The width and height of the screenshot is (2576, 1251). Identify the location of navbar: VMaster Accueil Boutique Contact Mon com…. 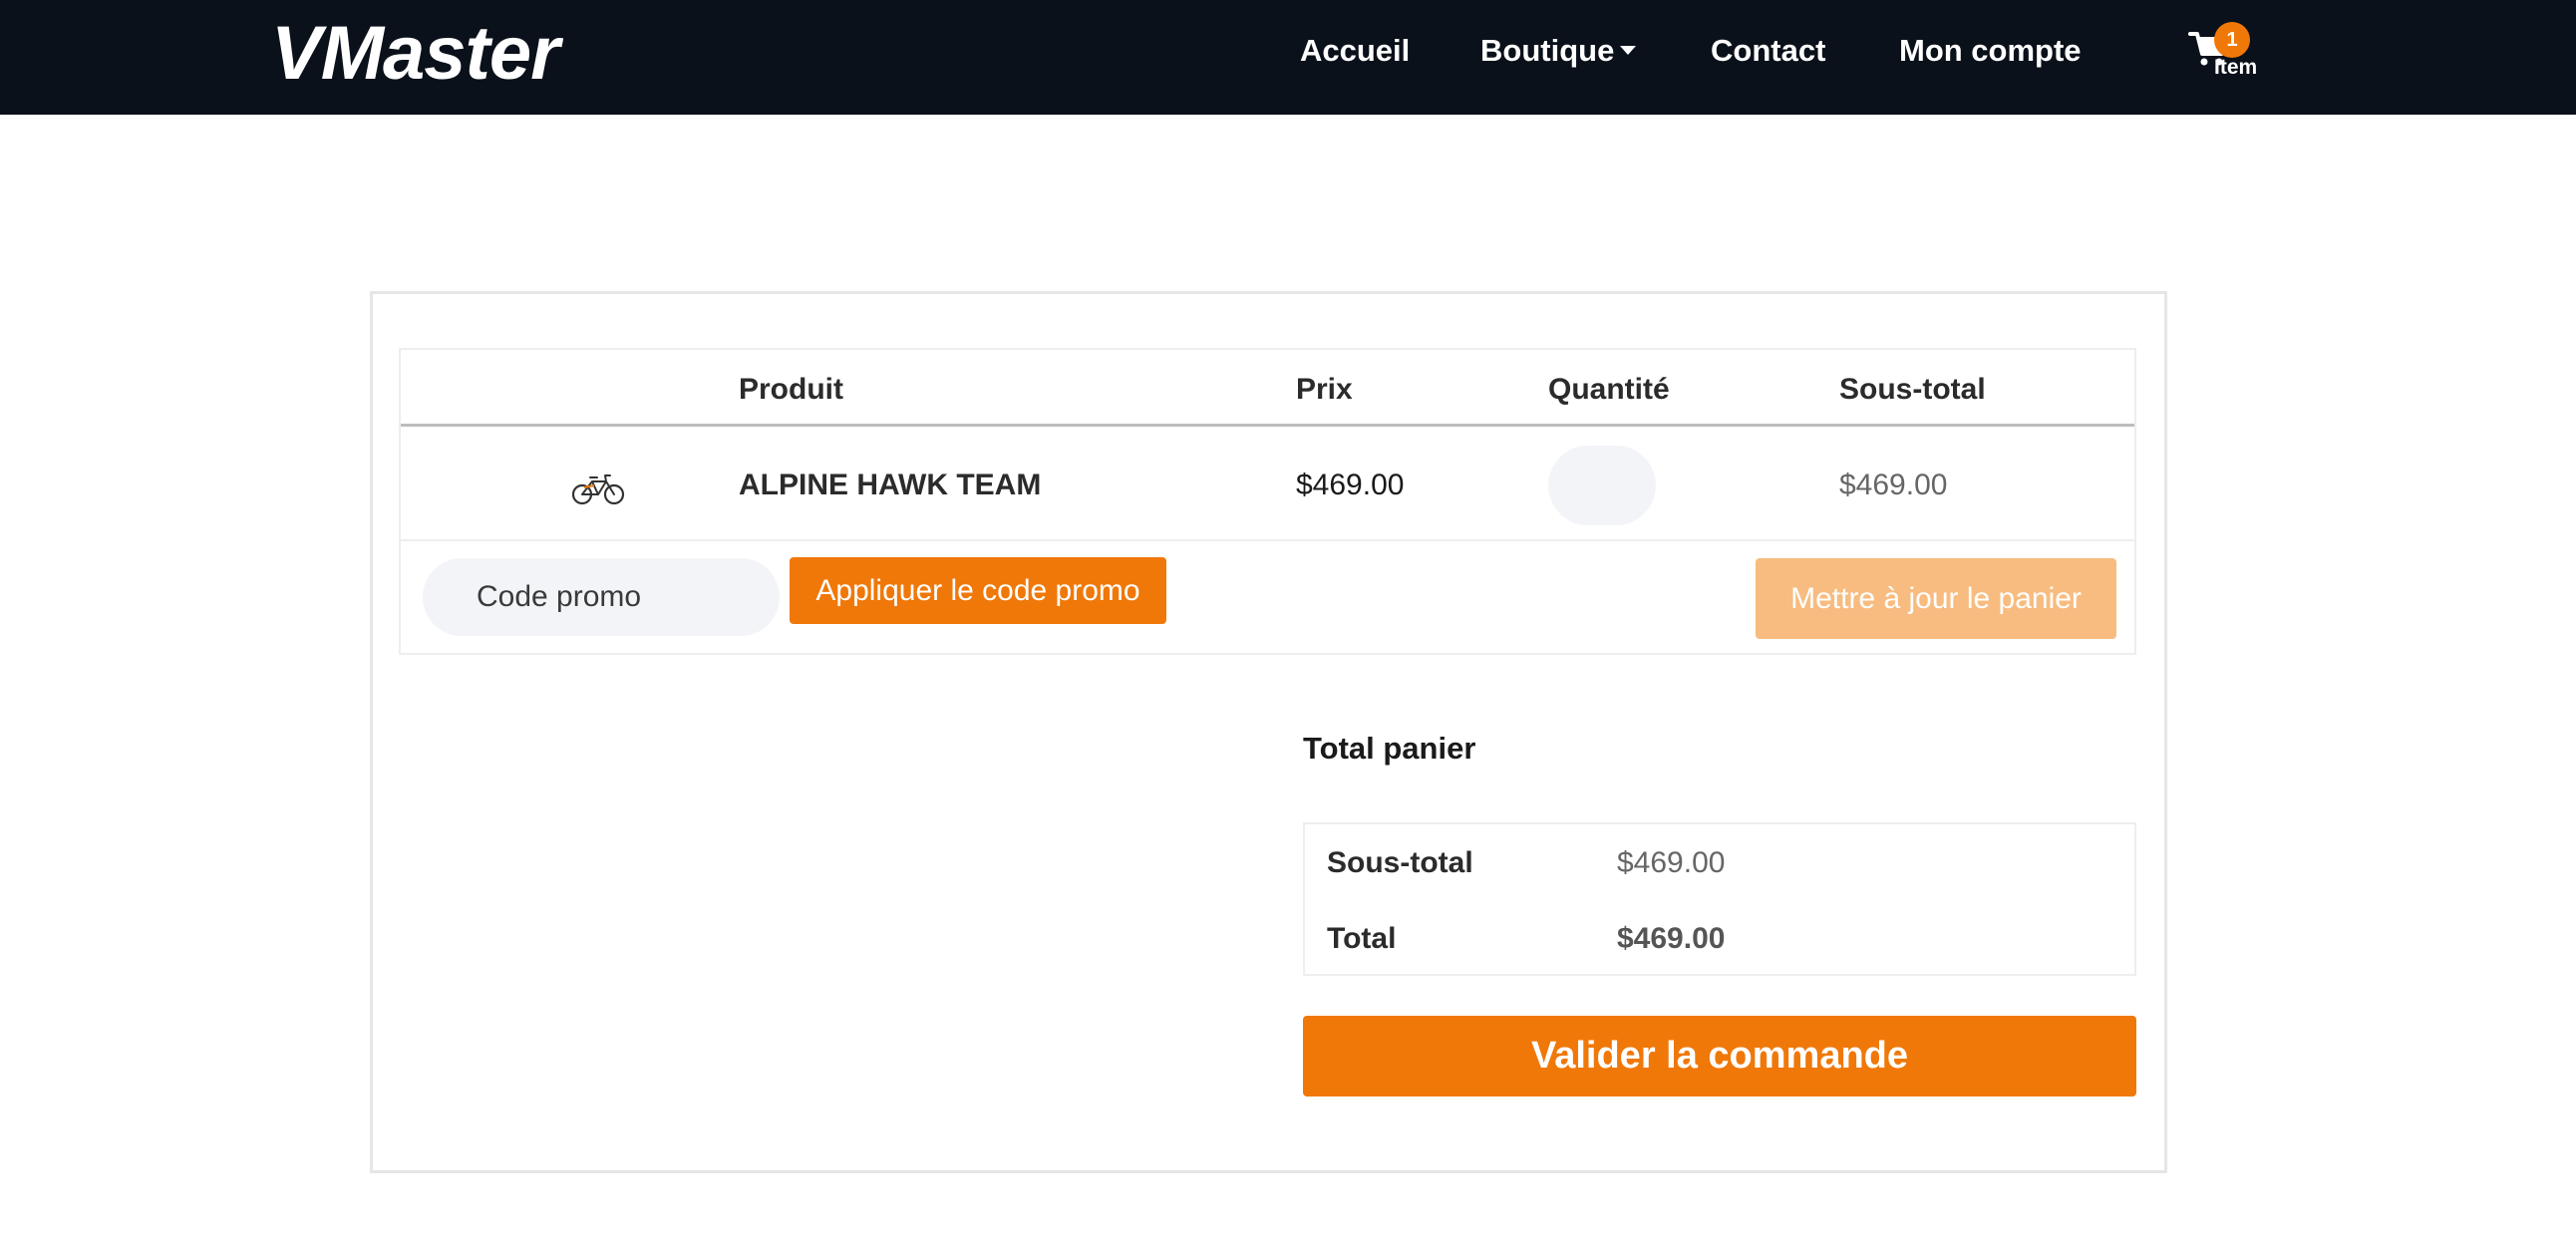
(1288, 58).